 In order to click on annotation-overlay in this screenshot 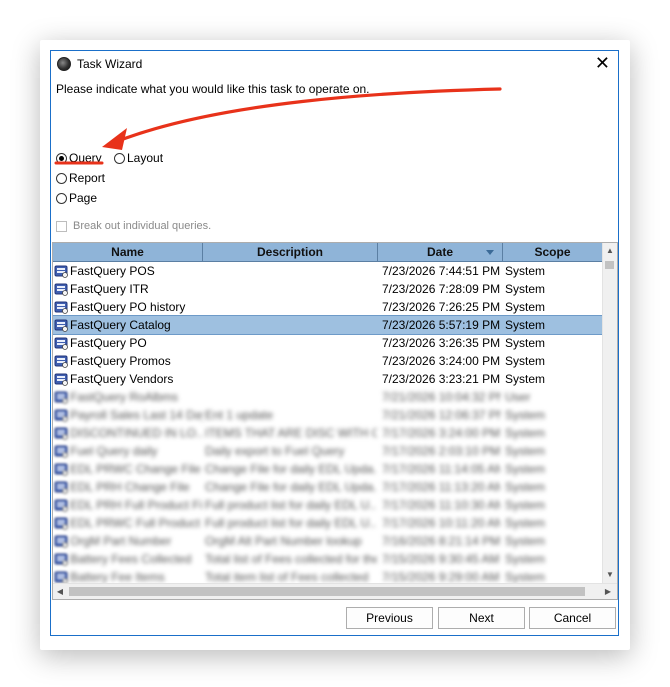, I will do `click(278, 126)`.